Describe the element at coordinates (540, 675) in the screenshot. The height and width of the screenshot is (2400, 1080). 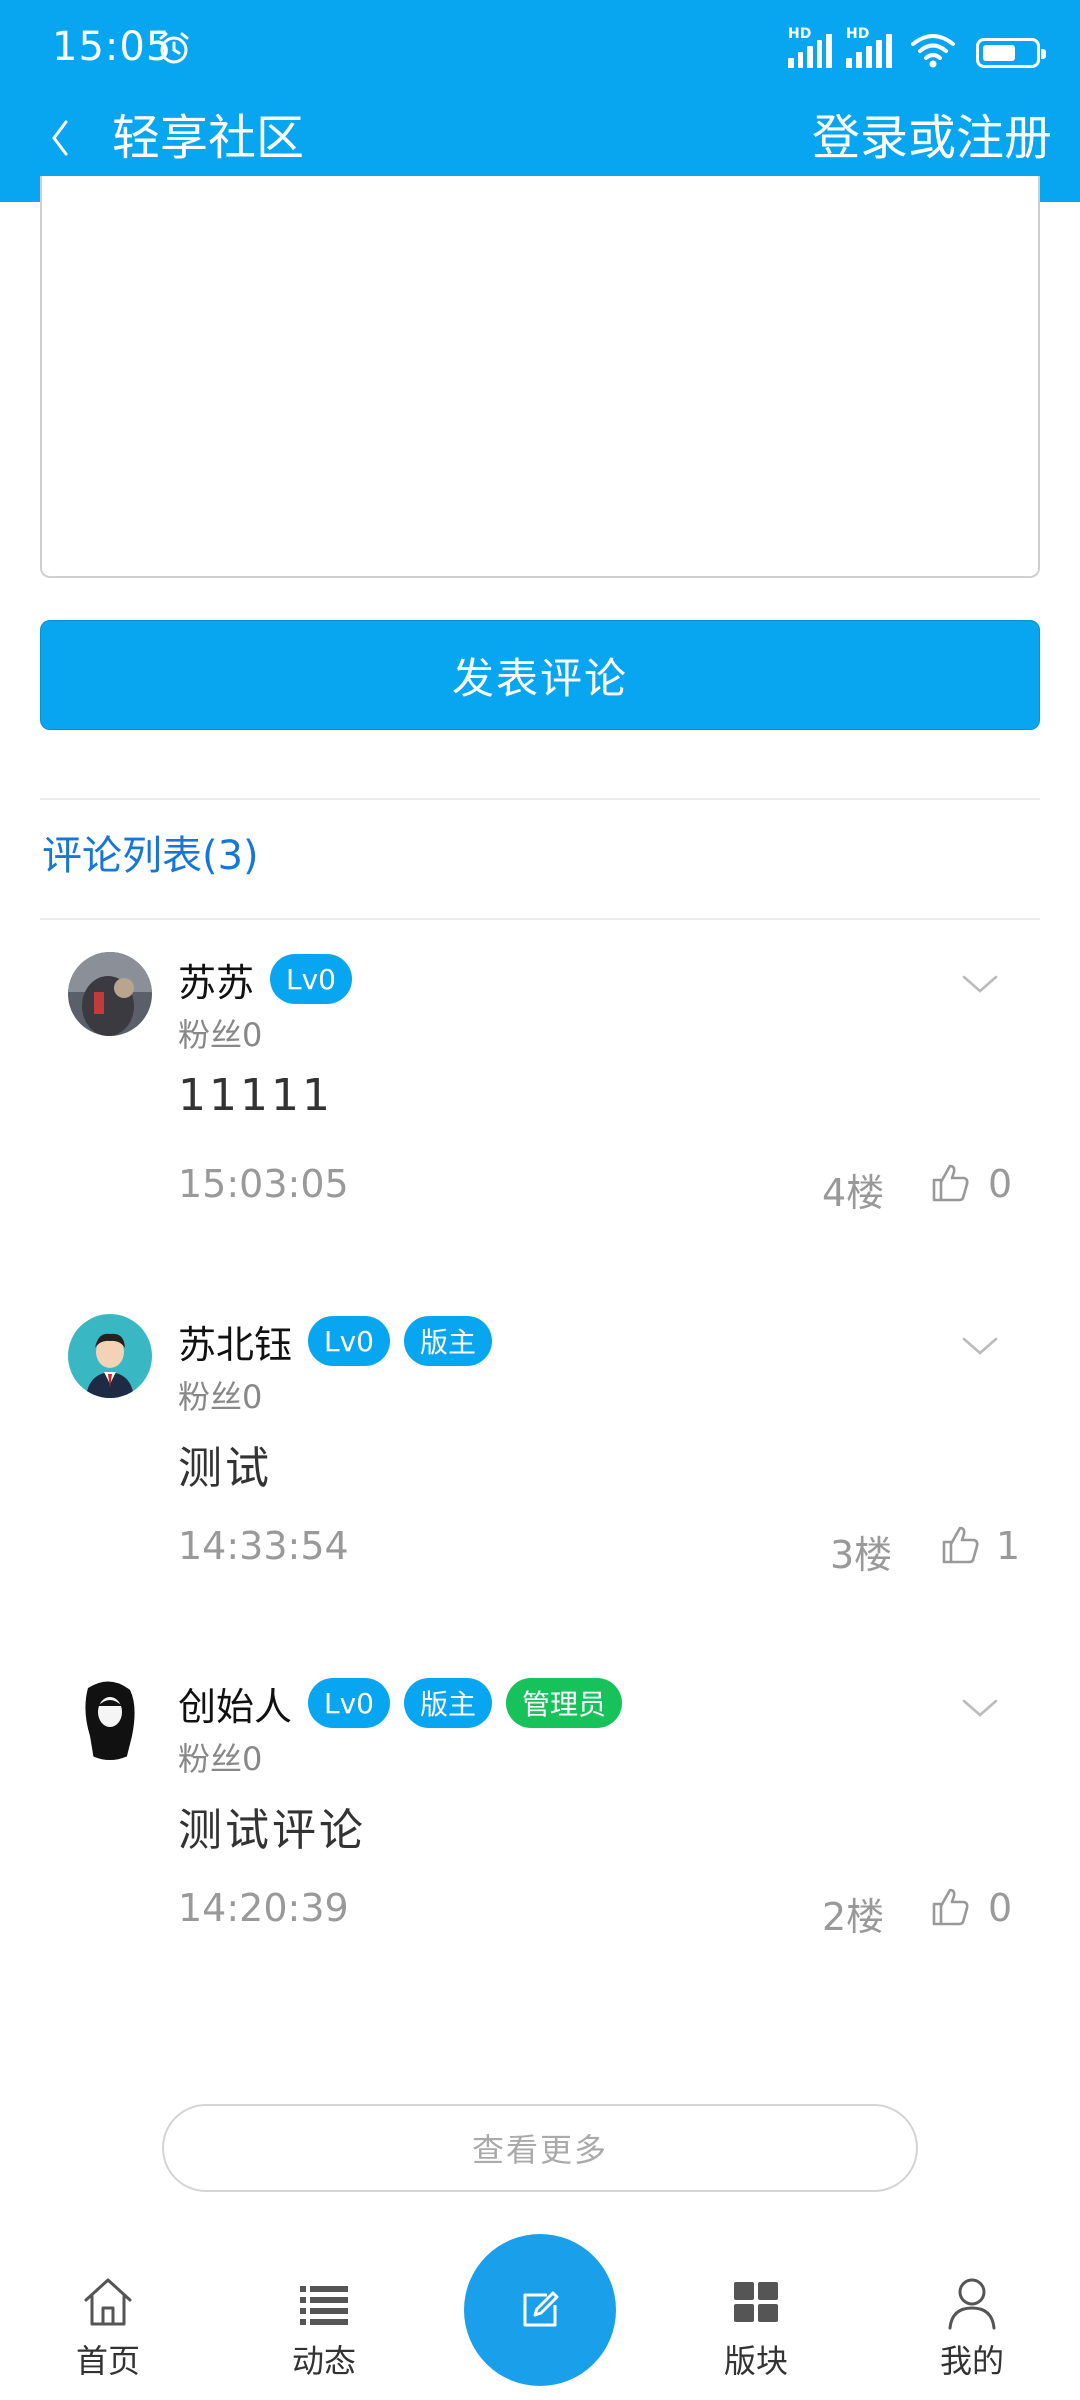
I see `submit-comment-button: 发表评论` at that location.